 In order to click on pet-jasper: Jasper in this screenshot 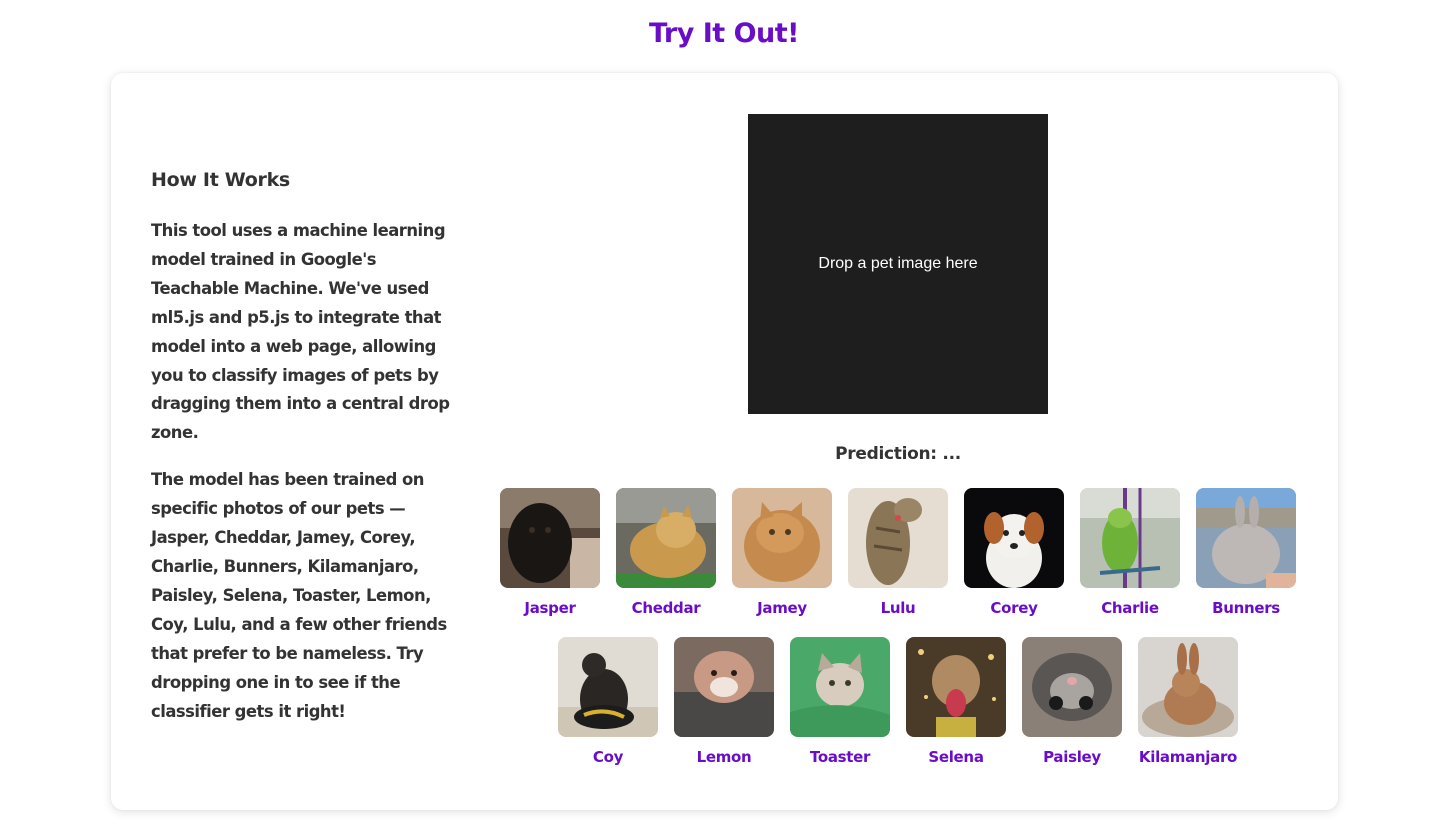, I will do `click(550, 552)`.